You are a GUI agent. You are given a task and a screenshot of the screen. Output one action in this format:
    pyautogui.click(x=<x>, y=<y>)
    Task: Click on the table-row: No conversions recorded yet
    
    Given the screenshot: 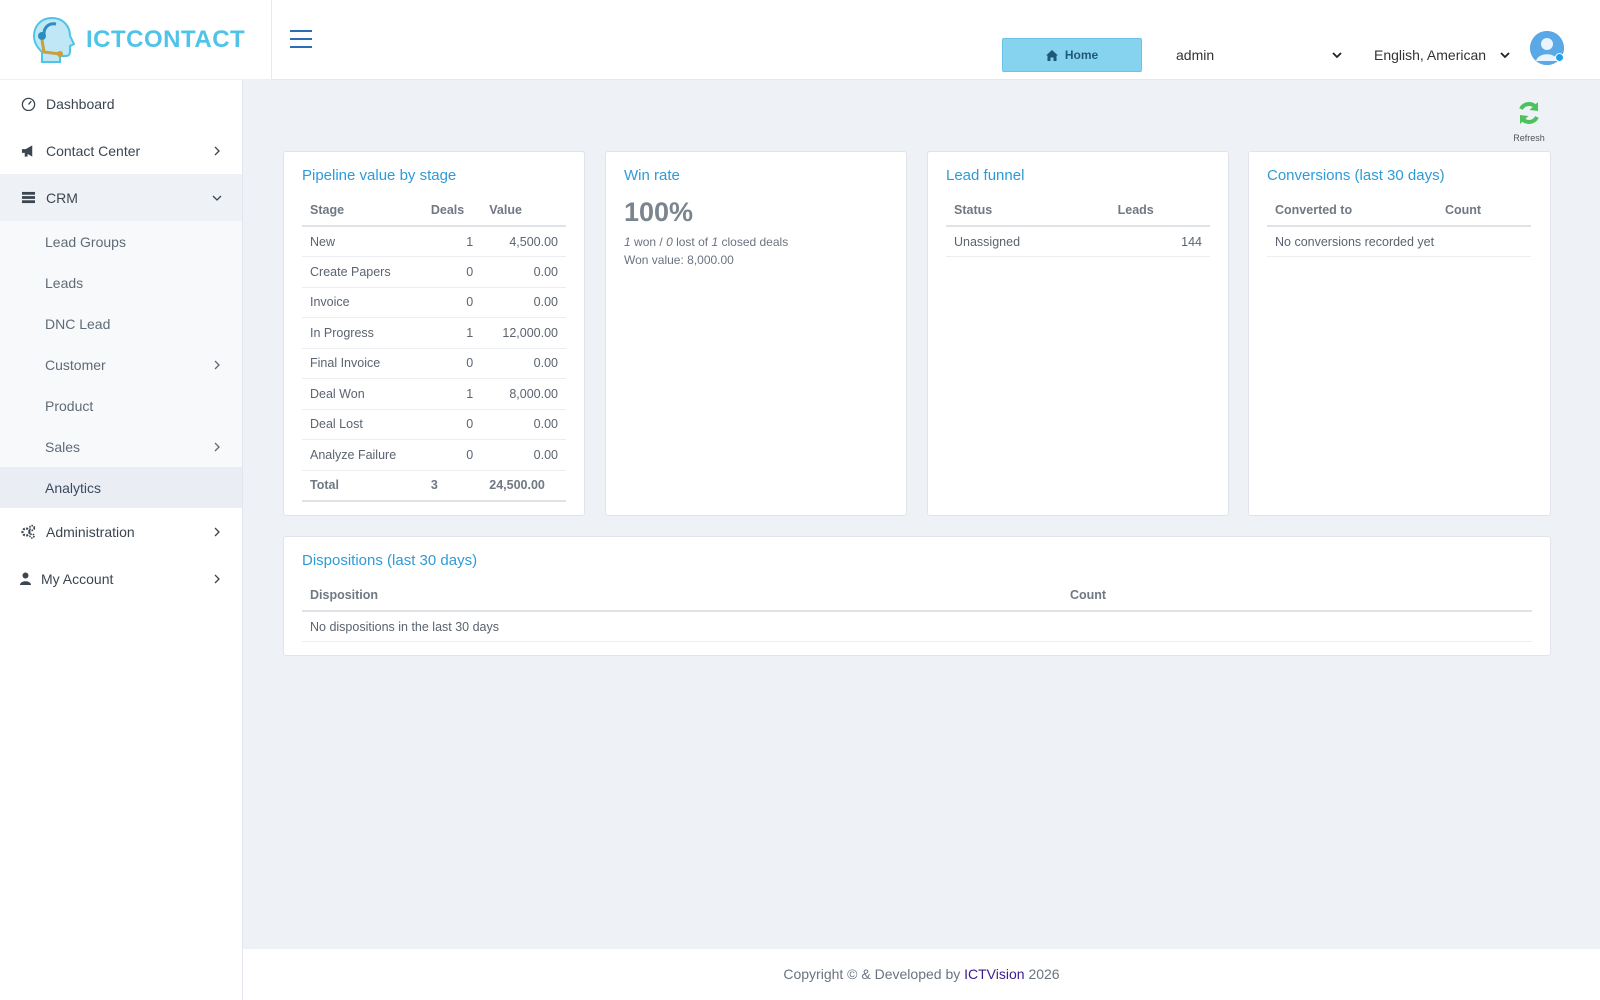 What is the action you would take?
    pyautogui.click(x=1399, y=241)
    